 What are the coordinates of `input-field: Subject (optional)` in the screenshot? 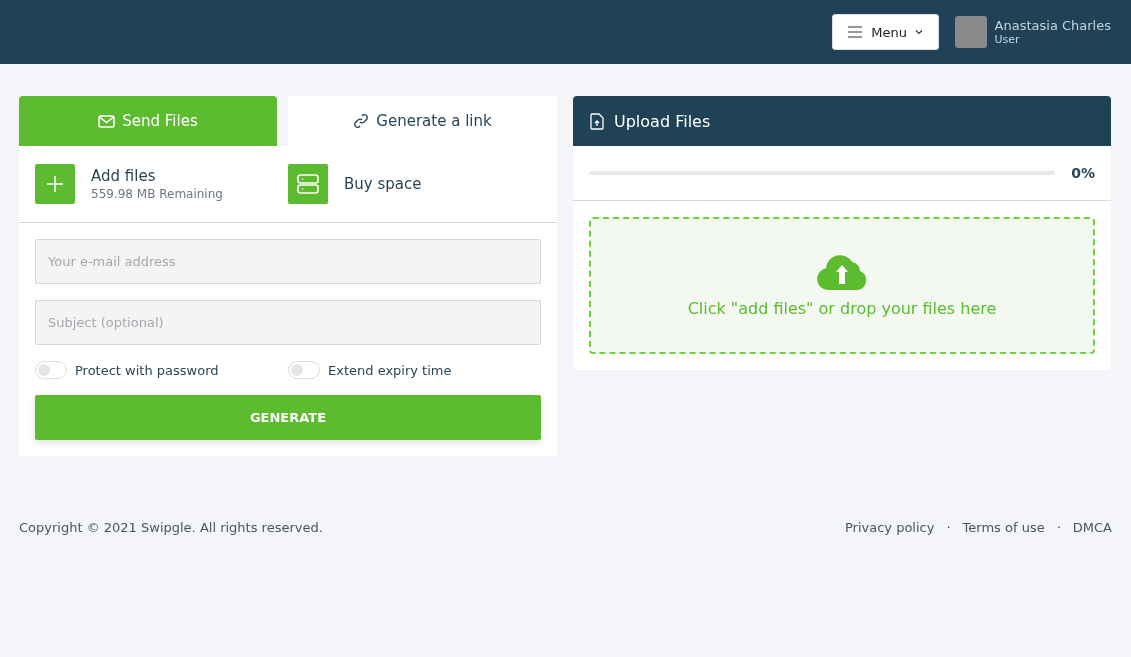 It's located at (288, 322).